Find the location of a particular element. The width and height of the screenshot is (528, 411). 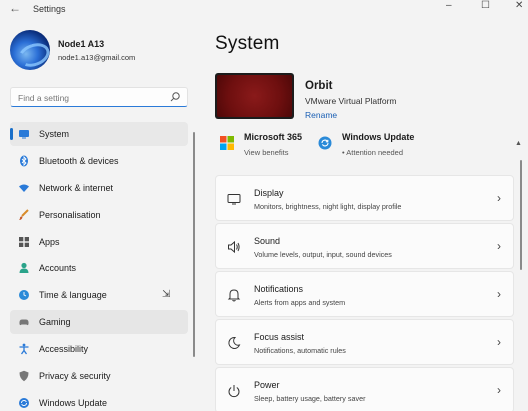

bluetooth-icon is located at coordinates (24, 161).